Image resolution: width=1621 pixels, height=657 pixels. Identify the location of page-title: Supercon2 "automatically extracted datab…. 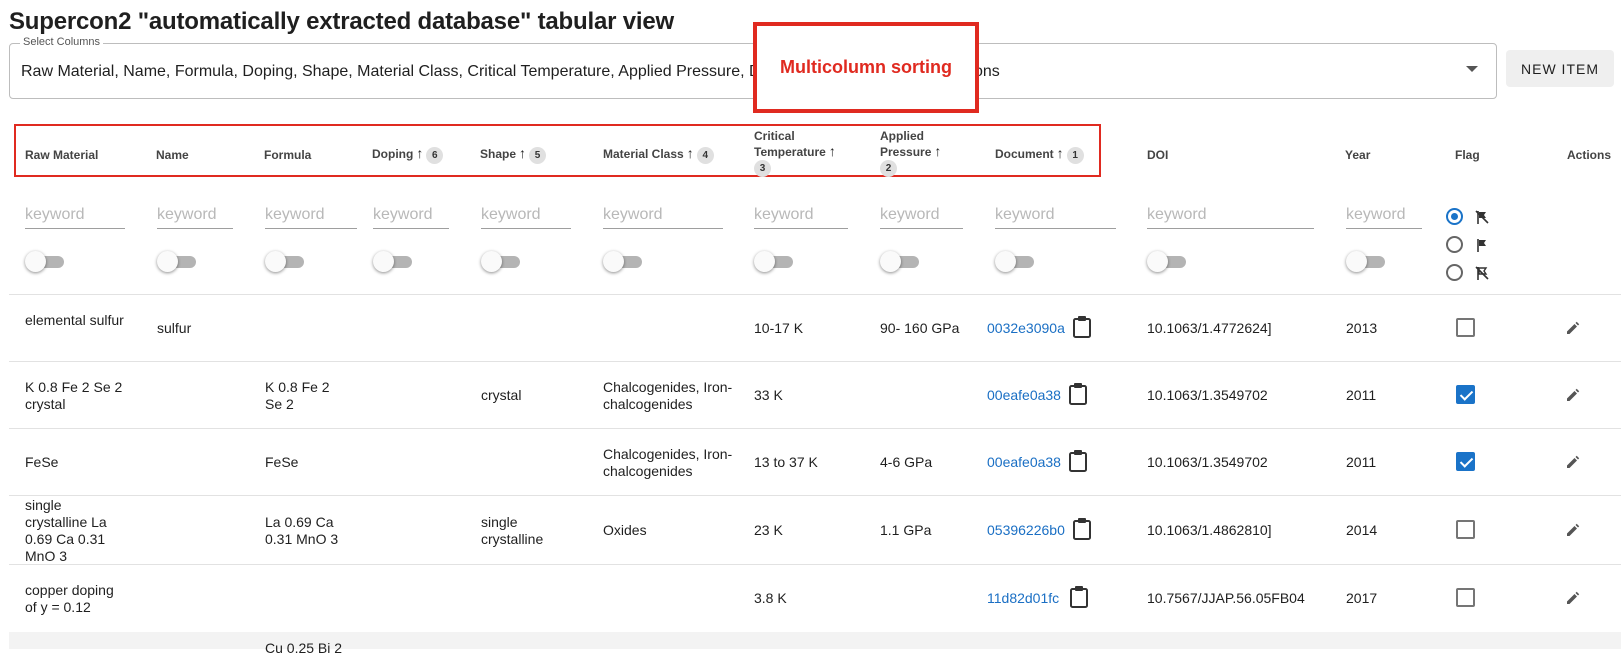
(341, 21).